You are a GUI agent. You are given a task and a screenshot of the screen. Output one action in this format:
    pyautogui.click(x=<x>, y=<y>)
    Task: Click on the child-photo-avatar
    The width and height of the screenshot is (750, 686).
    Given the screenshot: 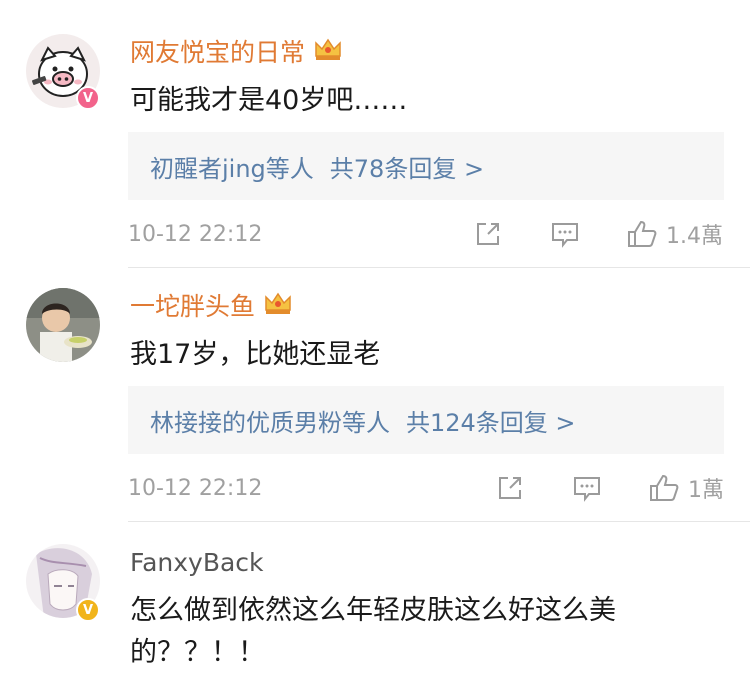 What is the action you would take?
    pyautogui.click(x=63, y=325)
    